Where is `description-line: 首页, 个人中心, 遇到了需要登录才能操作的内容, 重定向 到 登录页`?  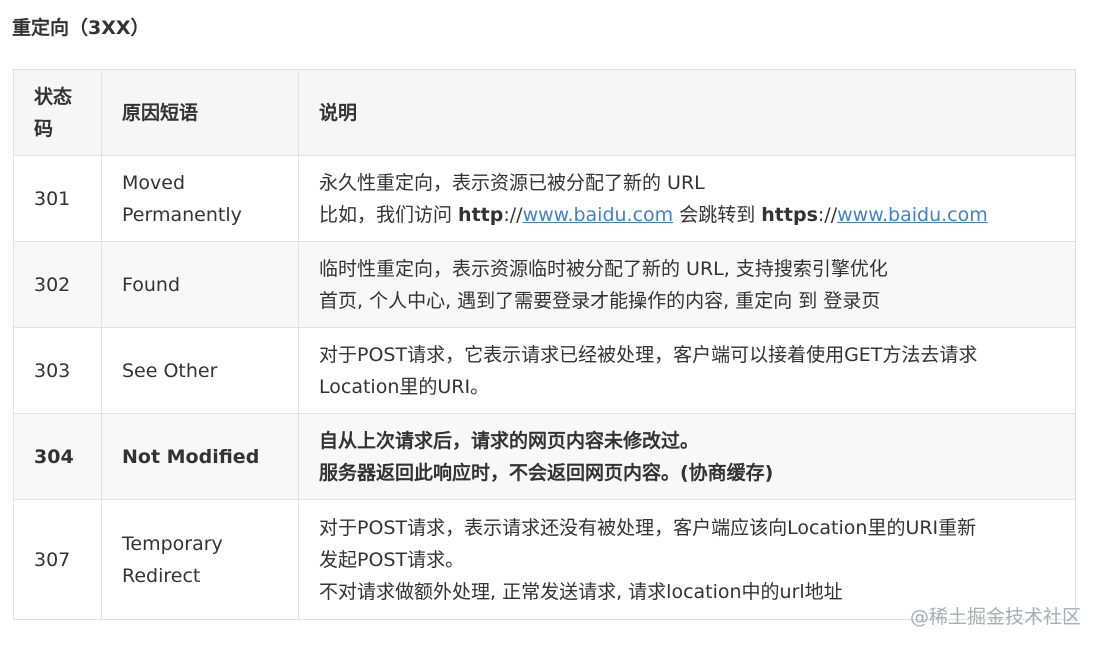
description-line: 首页, 个人中心, 遇到了需要登录才能操作的内容, 重定向 到 登录页 is located at coordinates (600, 300).